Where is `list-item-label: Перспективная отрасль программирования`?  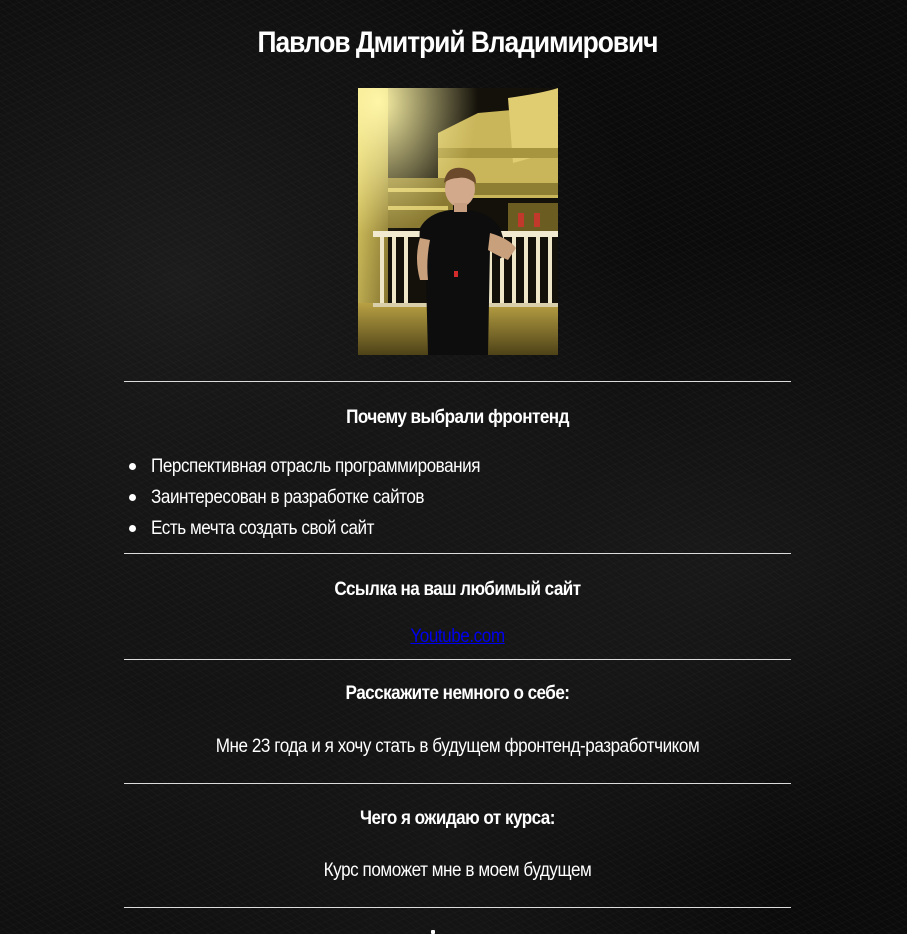
list-item-label: Перспективная отрасль программирования is located at coordinates (316, 466).